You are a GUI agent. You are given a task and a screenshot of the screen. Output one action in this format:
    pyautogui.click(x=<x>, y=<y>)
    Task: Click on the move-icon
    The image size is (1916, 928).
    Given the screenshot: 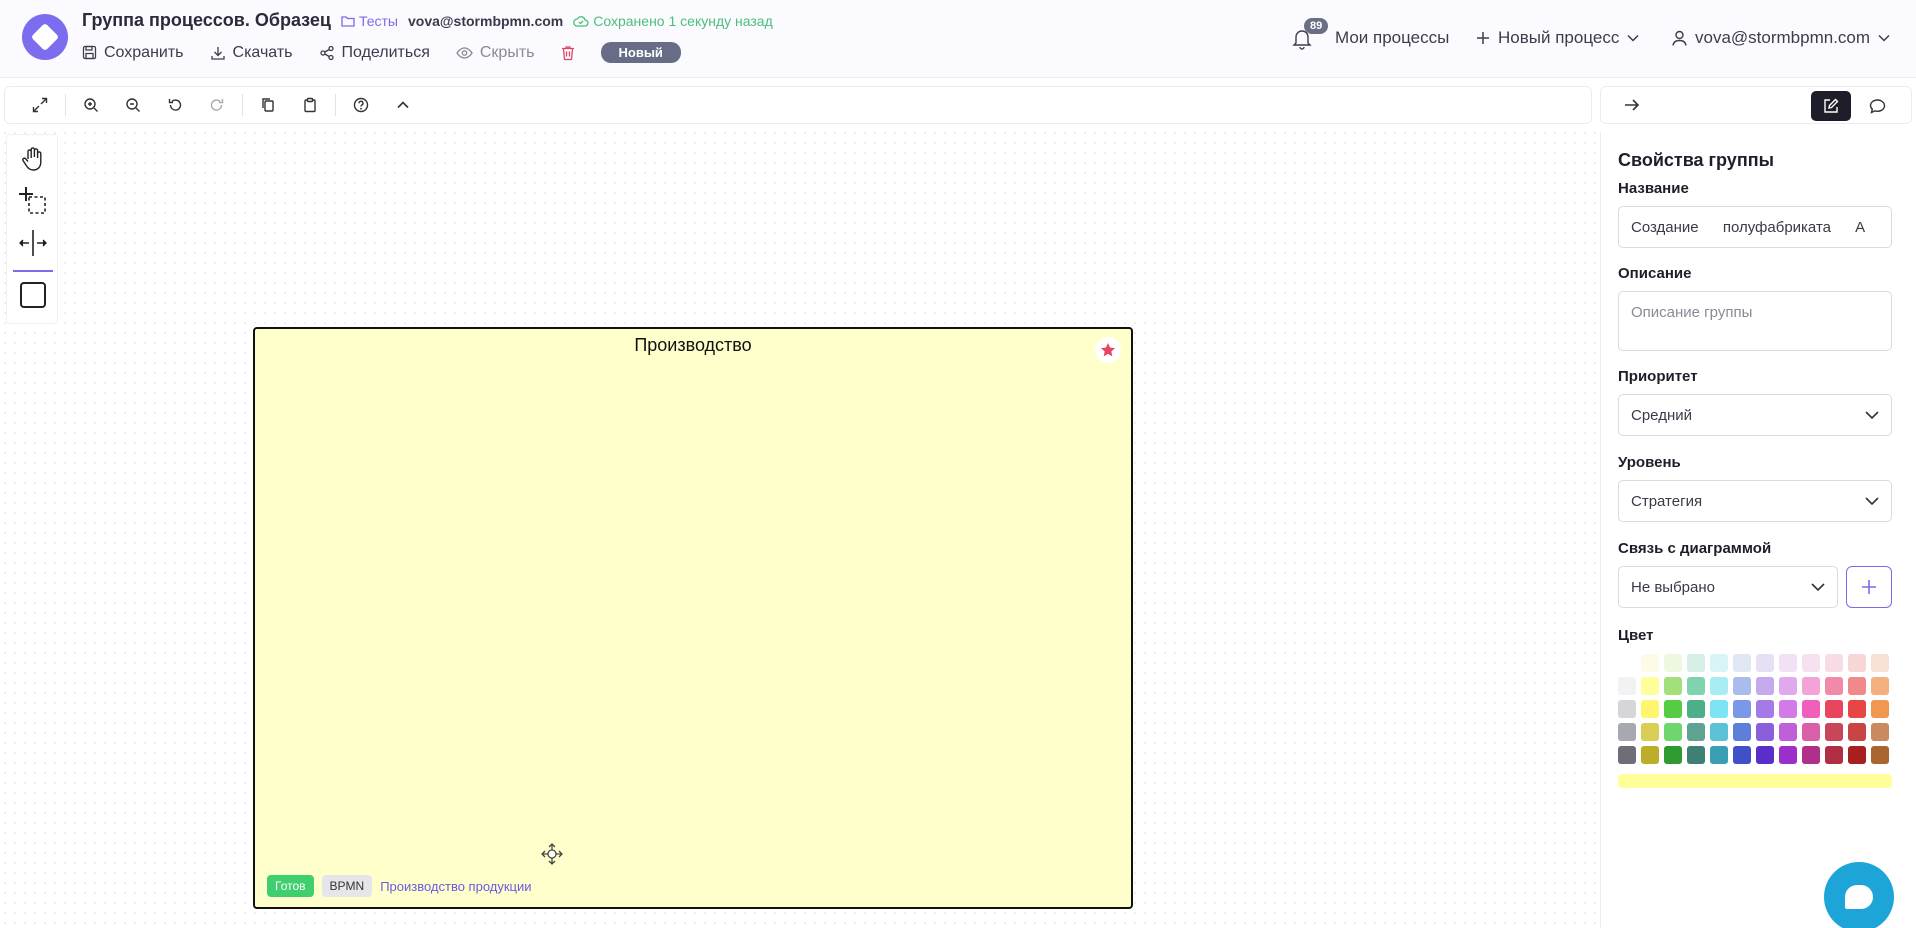 What is the action you would take?
    pyautogui.click(x=552, y=856)
    